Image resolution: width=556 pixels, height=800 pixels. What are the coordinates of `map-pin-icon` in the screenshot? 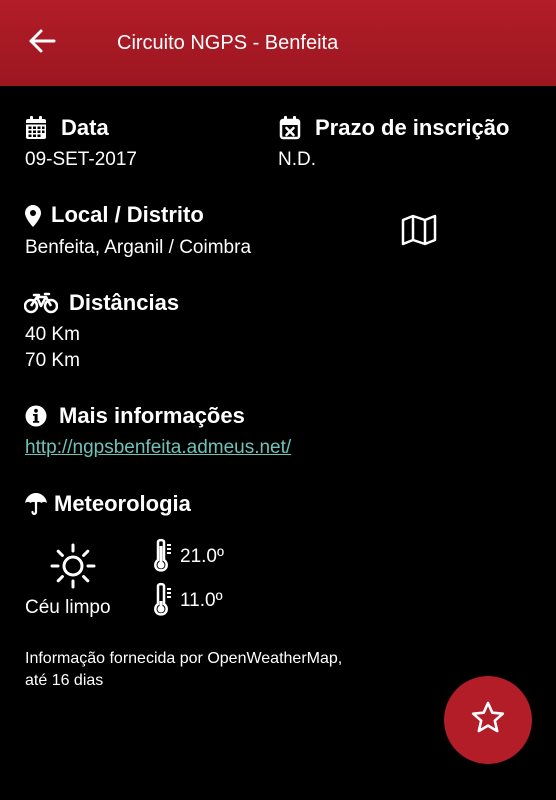 It's located at (33, 216).